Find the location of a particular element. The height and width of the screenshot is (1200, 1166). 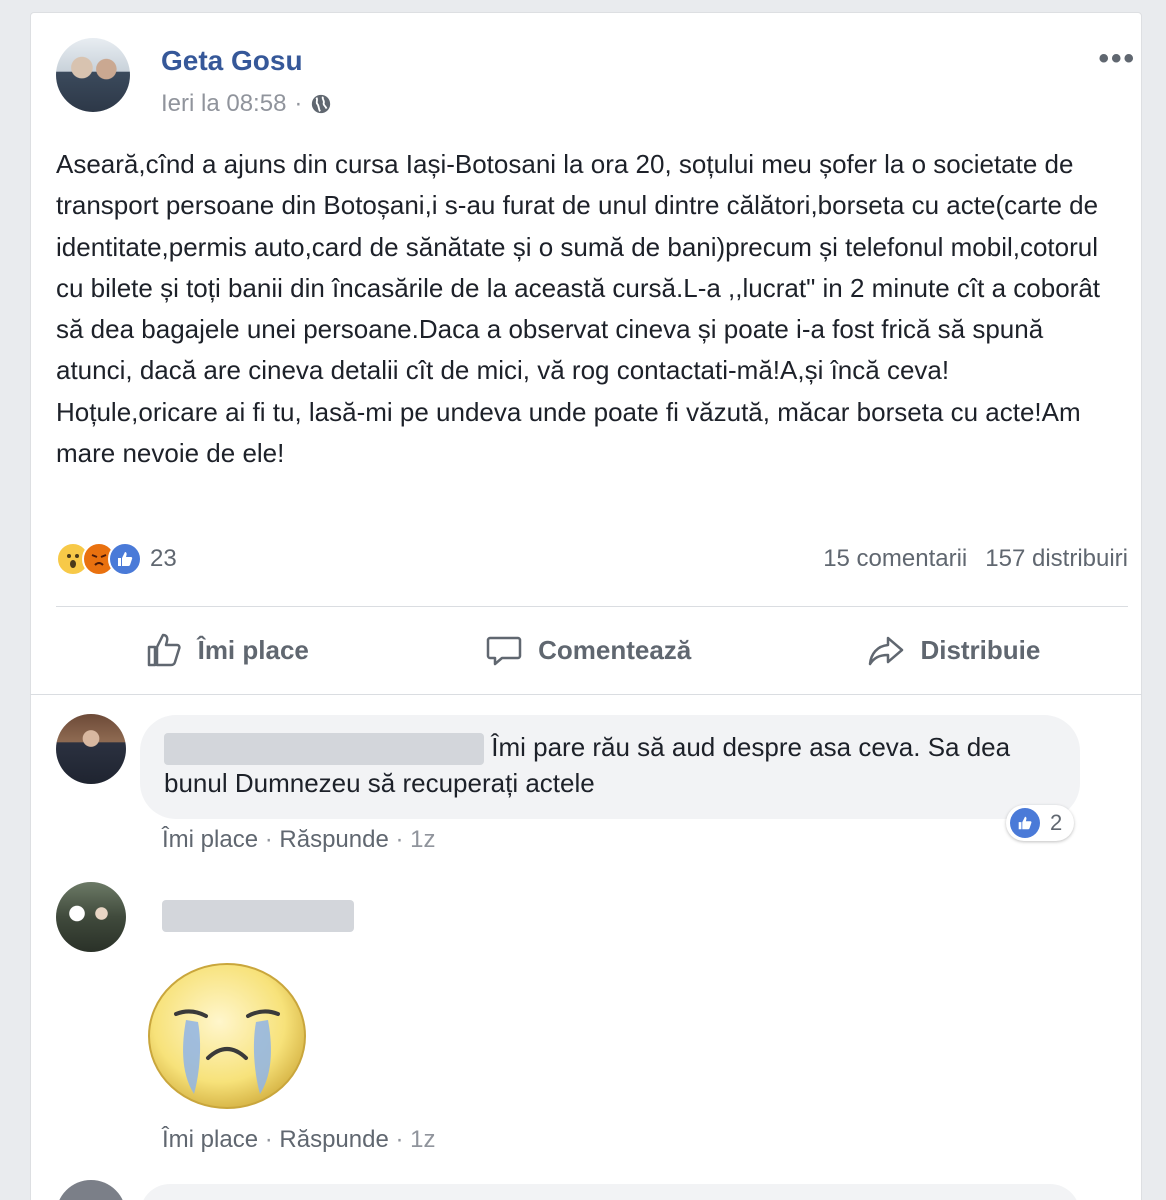

comment-icon is located at coordinates (504, 651).